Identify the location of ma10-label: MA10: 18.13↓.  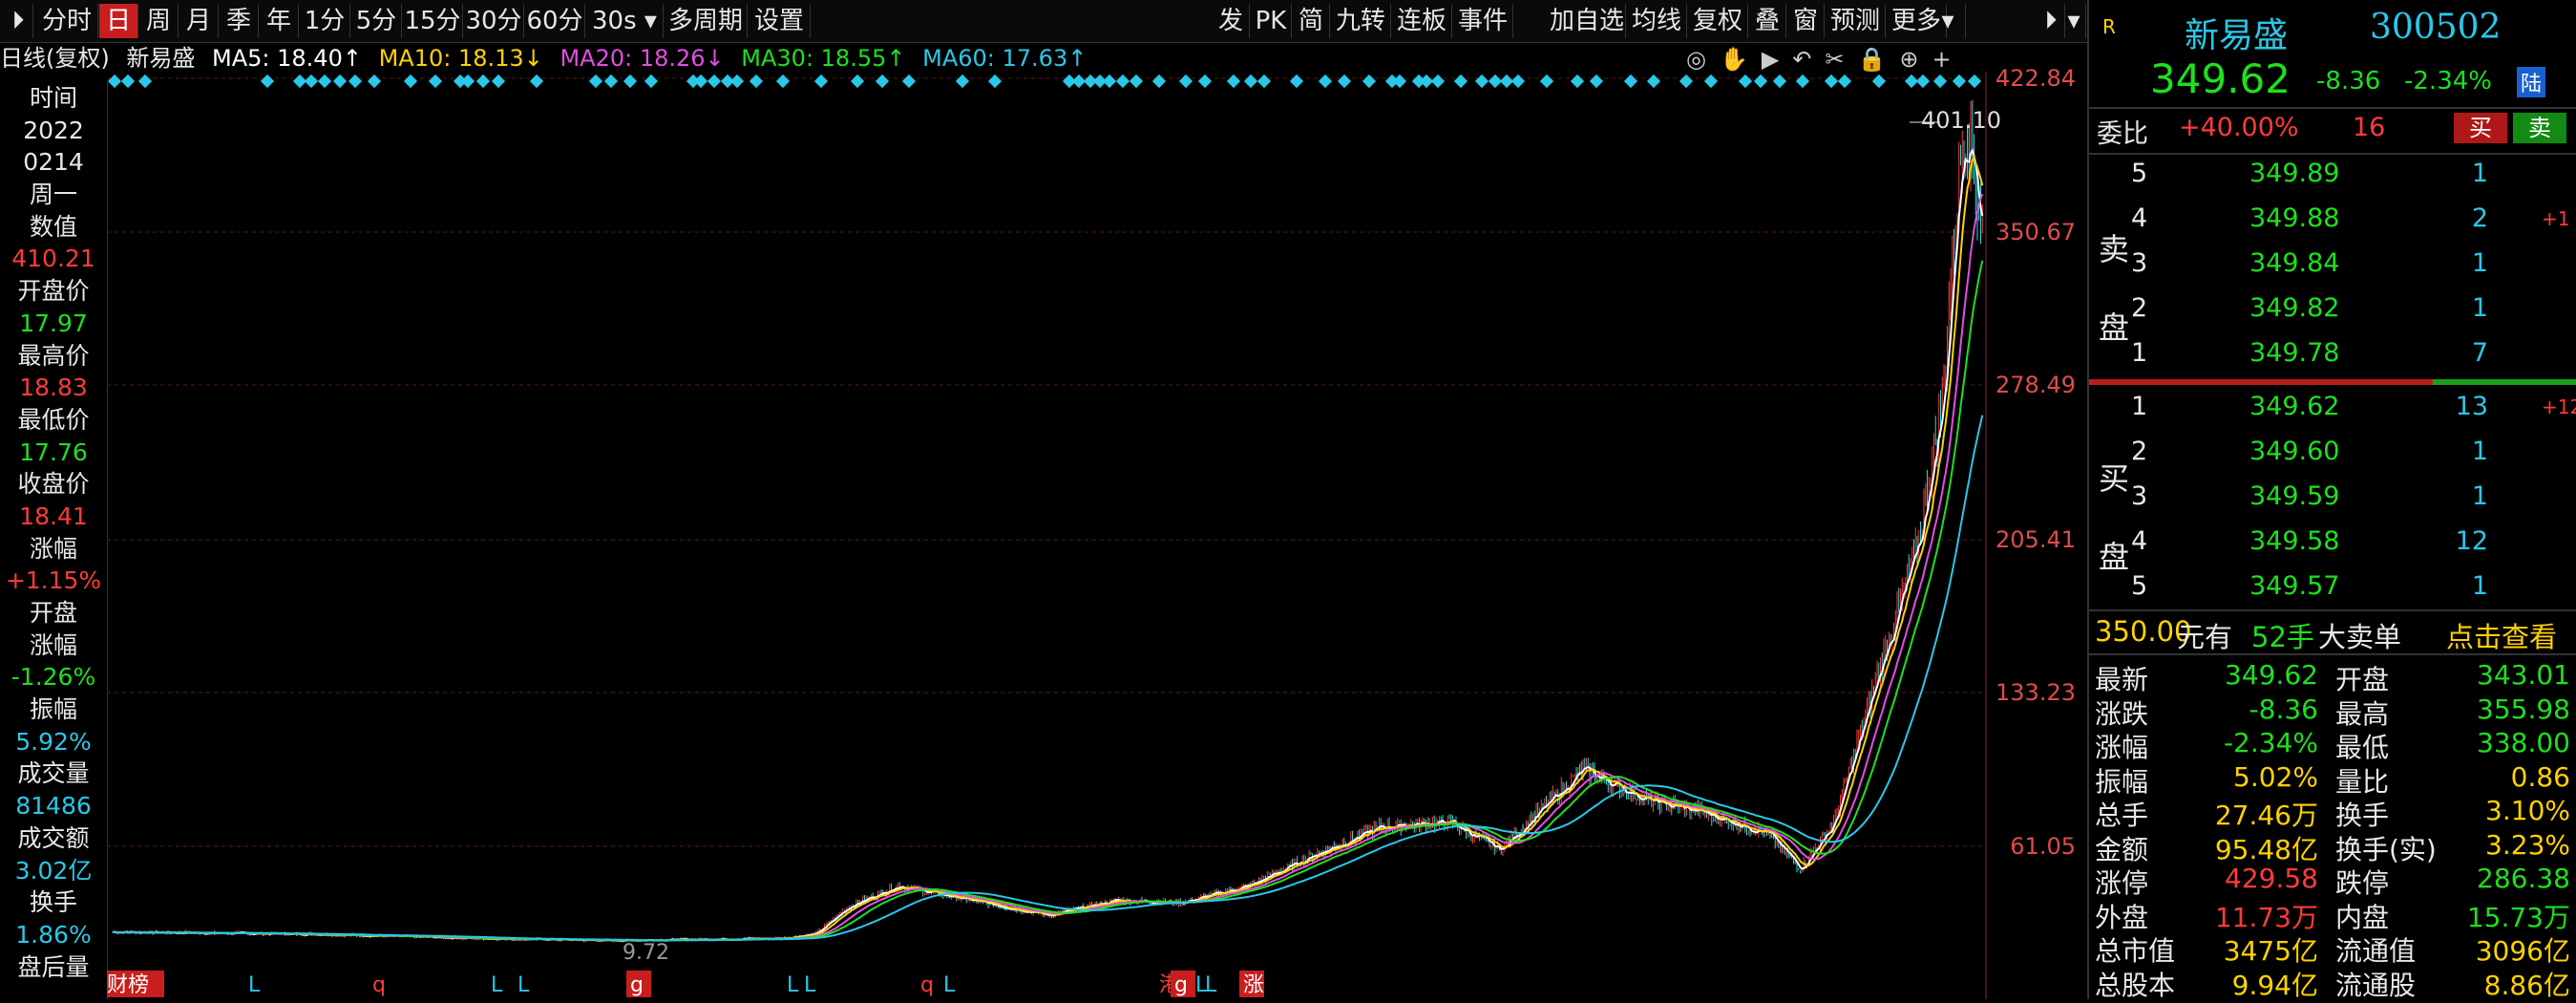
(461, 58).